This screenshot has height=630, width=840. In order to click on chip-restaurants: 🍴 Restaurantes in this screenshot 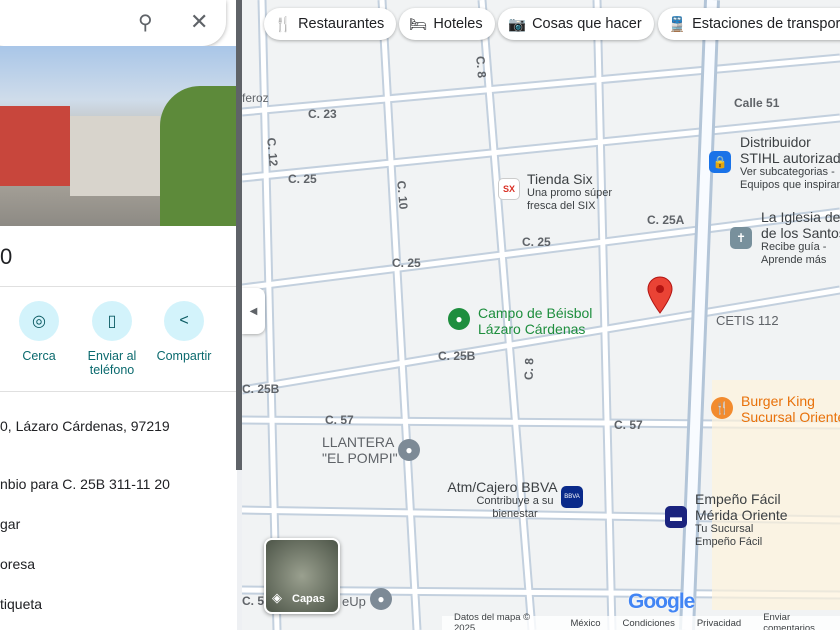, I will do `click(330, 24)`.